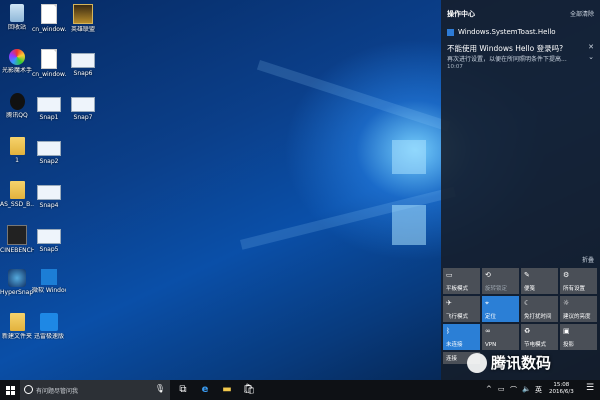  I want to click on cortana-search-box: 有问题尽管问我 🎙, so click(95, 390).